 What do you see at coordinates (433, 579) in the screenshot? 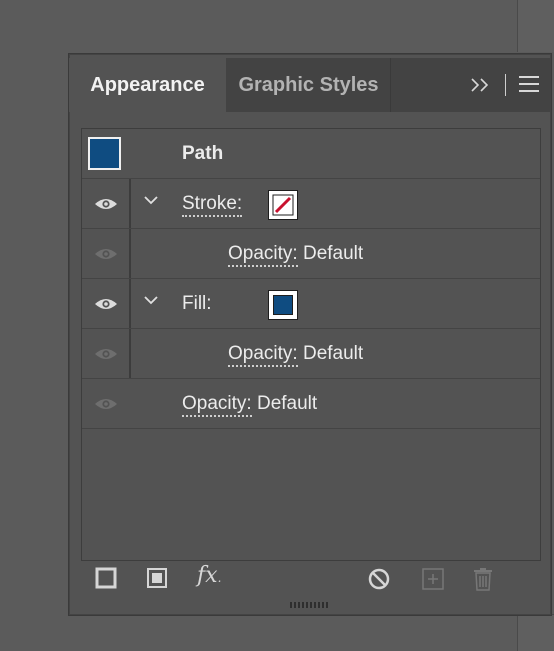
I see `duplicate-item-icon` at bounding box center [433, 579].